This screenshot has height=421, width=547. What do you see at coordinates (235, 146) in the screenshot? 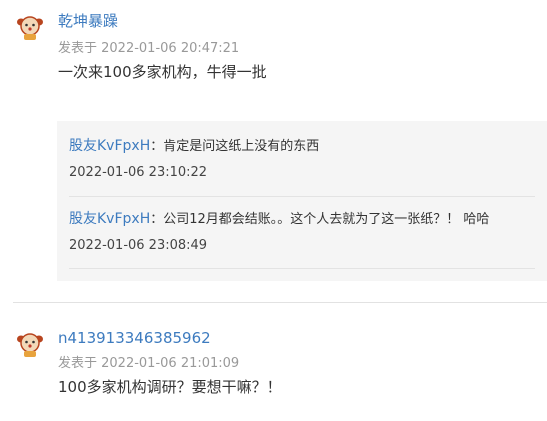
I see `reply-text: ：肯定是问这纸上没有的东西` at bounding box center [235, 146].